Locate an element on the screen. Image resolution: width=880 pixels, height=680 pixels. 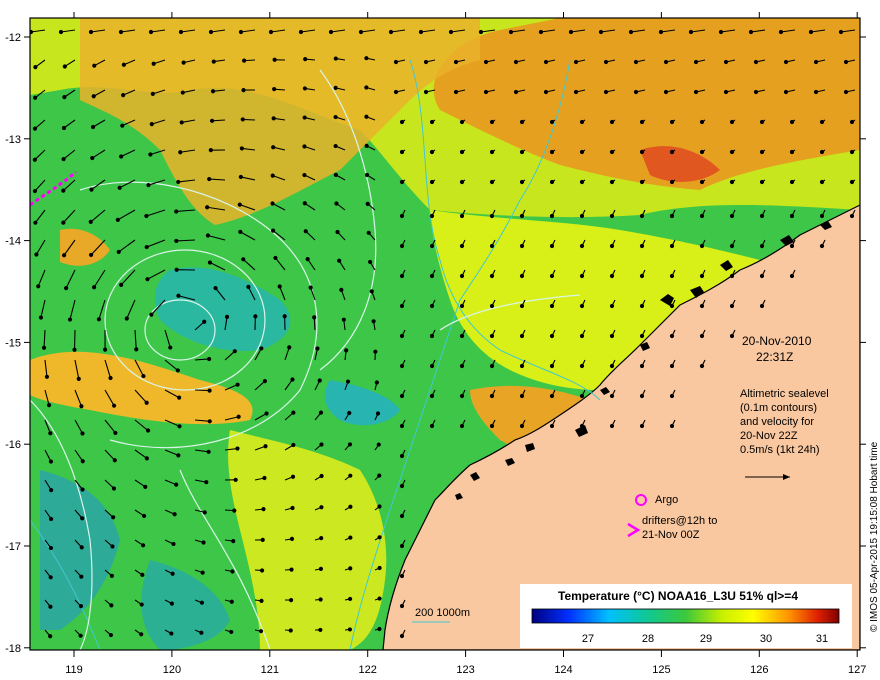
x-tick-label: 119 is located at coordinates (74, 670).